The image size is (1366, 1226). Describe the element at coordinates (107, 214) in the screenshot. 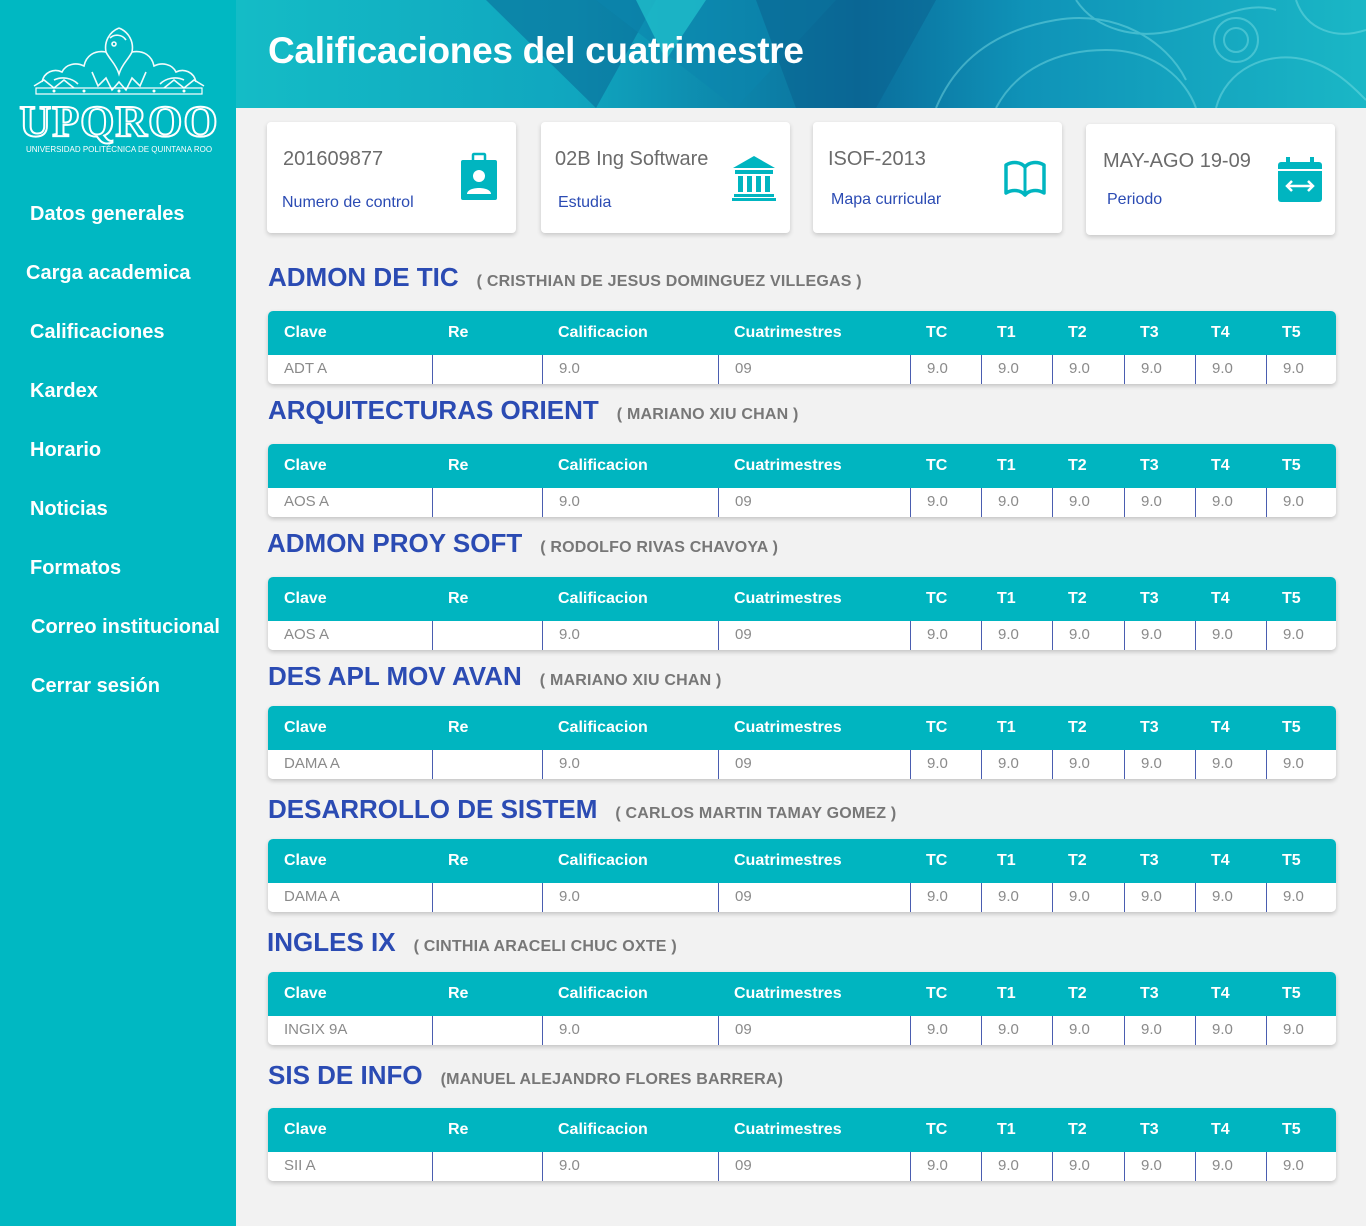

I see `sidebar-item-datos-generales: Datos generales` at that location.